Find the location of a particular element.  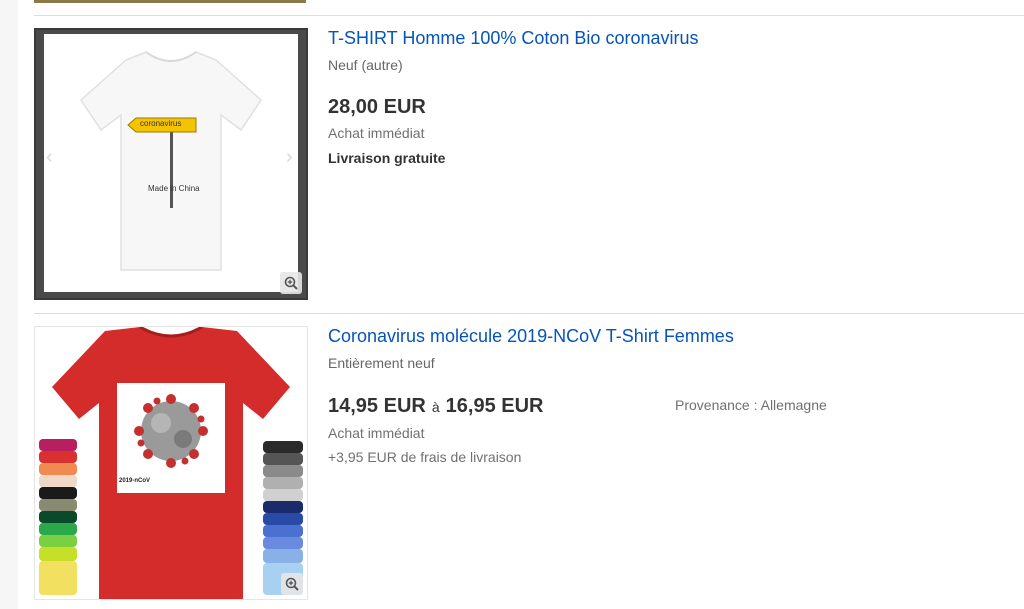

chevron-left-icon: ‹ is located at coordinates (49, 157).